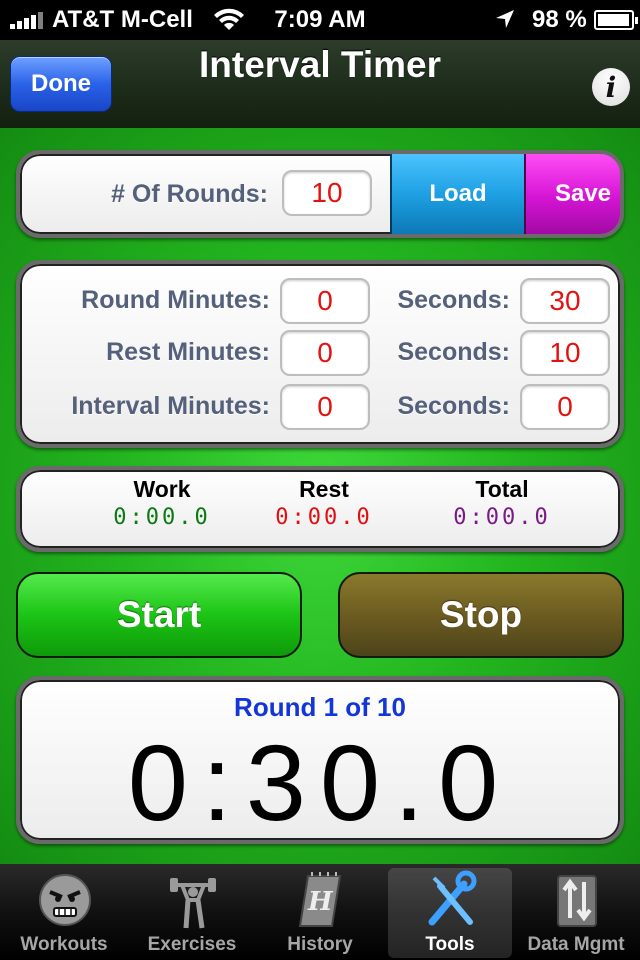  Describe the element at coordinates (162, 489) in the screenshot. I see `work-label: Work` at that location.